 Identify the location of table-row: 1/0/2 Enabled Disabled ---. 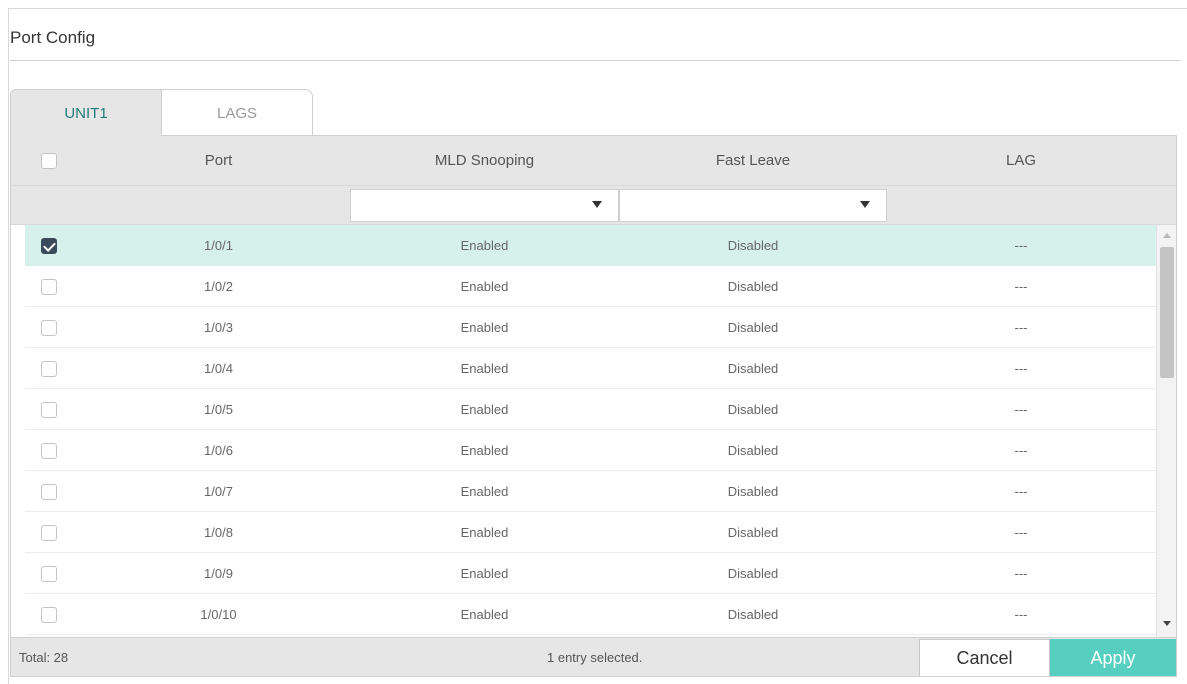
(590, 286).